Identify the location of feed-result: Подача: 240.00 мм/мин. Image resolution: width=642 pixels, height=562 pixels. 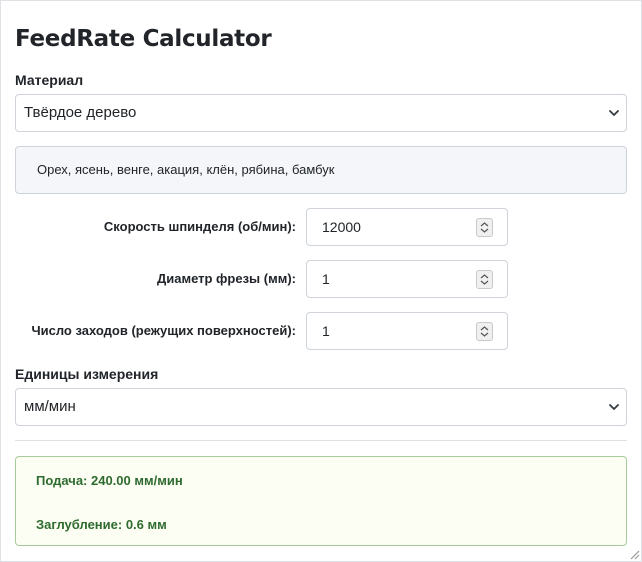
(109, 480).